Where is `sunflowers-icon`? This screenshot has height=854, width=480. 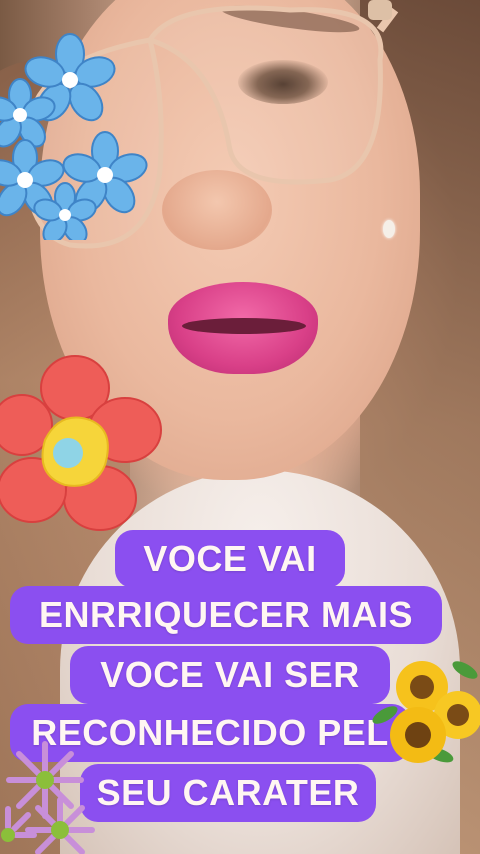 sunflowers-icon is located at coordinates (426, 712).